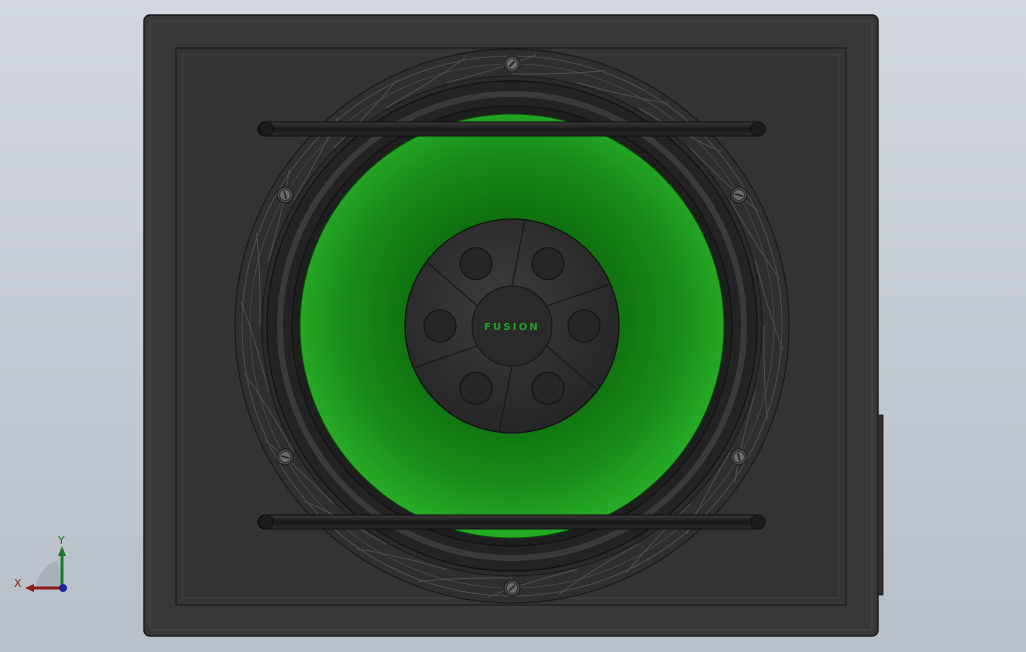  I want to click on triad-x-label: X, so click(18, 583).